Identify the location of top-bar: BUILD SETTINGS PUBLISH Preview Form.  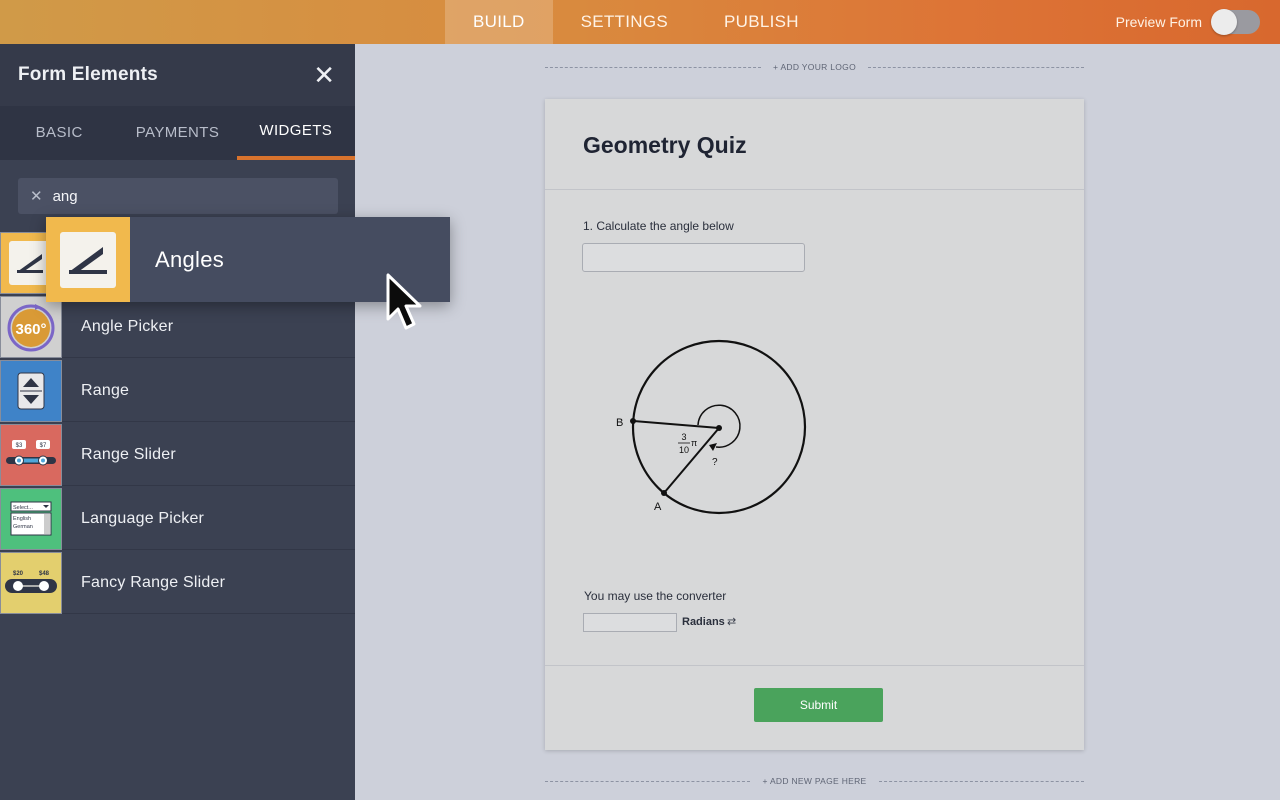
(640, 22).